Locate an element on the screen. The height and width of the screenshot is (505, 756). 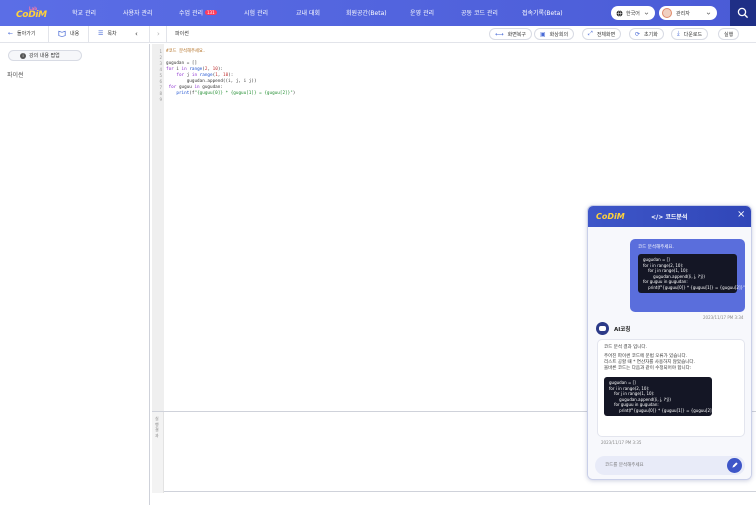
fullscreen-button: ⤢ 전체화면 is located at coordinates (602, 34).